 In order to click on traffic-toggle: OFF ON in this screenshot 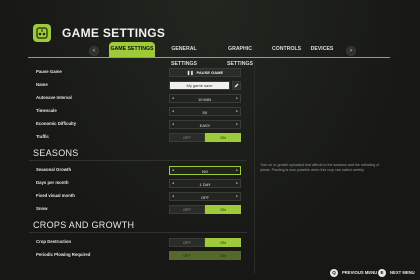, I will do `click(205, 137)`.